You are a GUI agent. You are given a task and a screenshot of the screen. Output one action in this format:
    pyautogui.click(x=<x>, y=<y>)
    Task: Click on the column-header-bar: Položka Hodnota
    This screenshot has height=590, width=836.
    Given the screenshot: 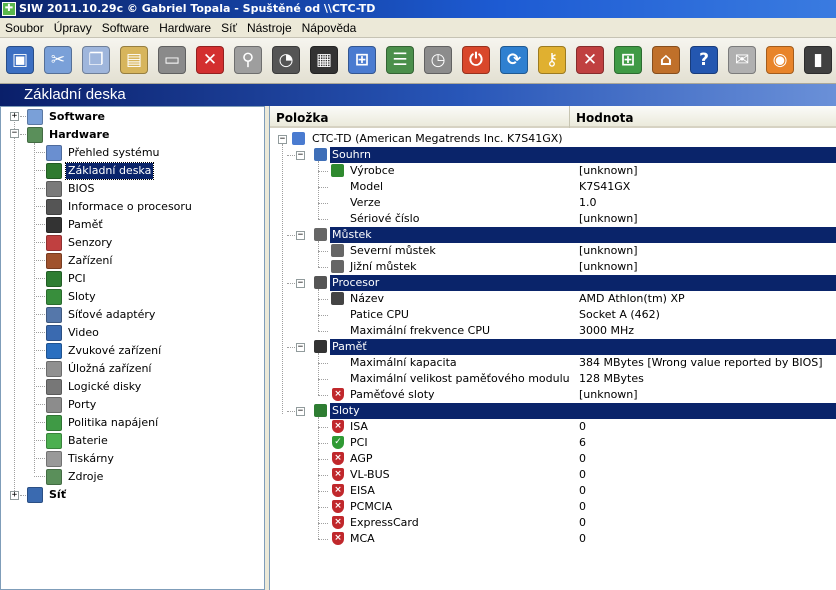 What is the action you would take?
    pyautogui.click(x=553, y=117)
    